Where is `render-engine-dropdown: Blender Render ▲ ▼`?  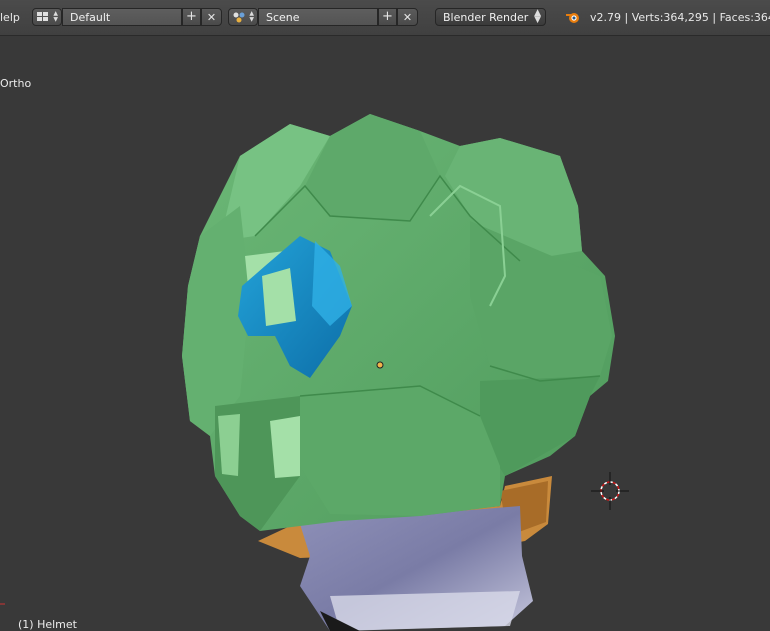 render-engine-dropdown: Blender Render ▲ ▼ is located at coordinates (490, 17).